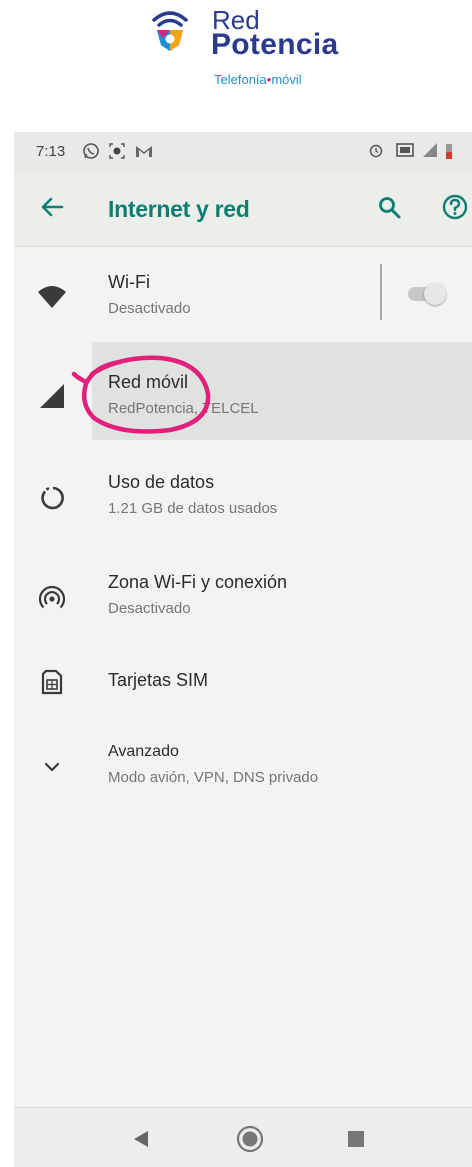 This screenshot has height=1167, width=472. I want to click on app-bar: Internet y red, so click(243, 209).